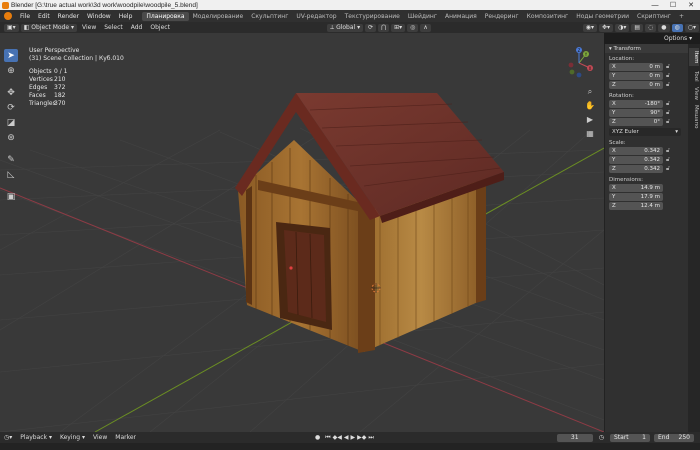 The image size is (700, 450). What do you see at coordinates (125, 437) in the screenshot?
I see `menu-marker: Marker` at bounding box center [125, 437].